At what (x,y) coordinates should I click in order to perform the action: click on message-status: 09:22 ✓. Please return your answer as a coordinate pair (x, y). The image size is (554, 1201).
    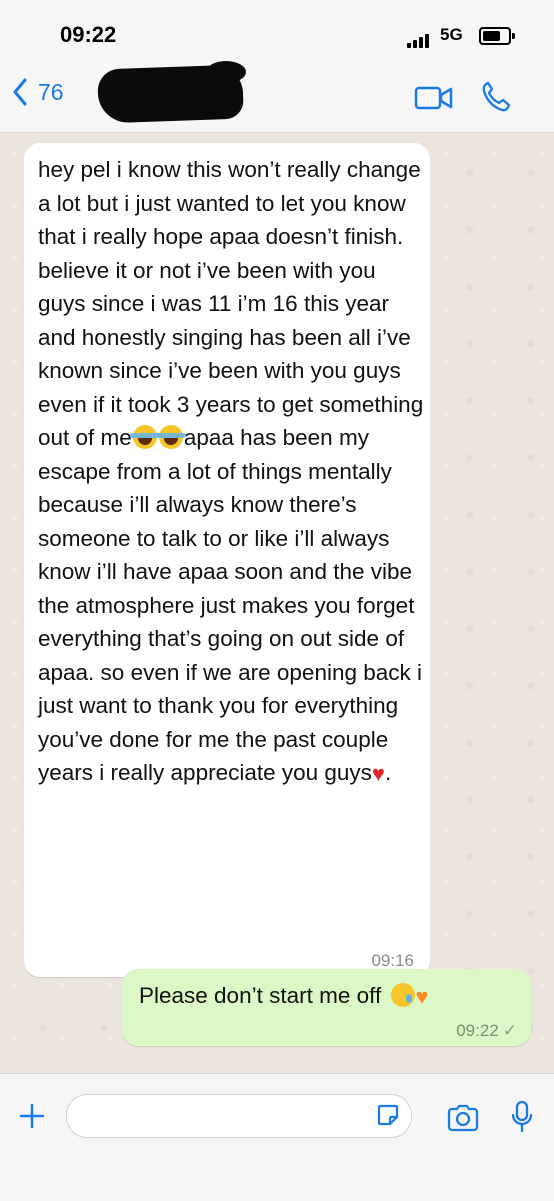
    Looking at the image, I should click on (486, 1031).